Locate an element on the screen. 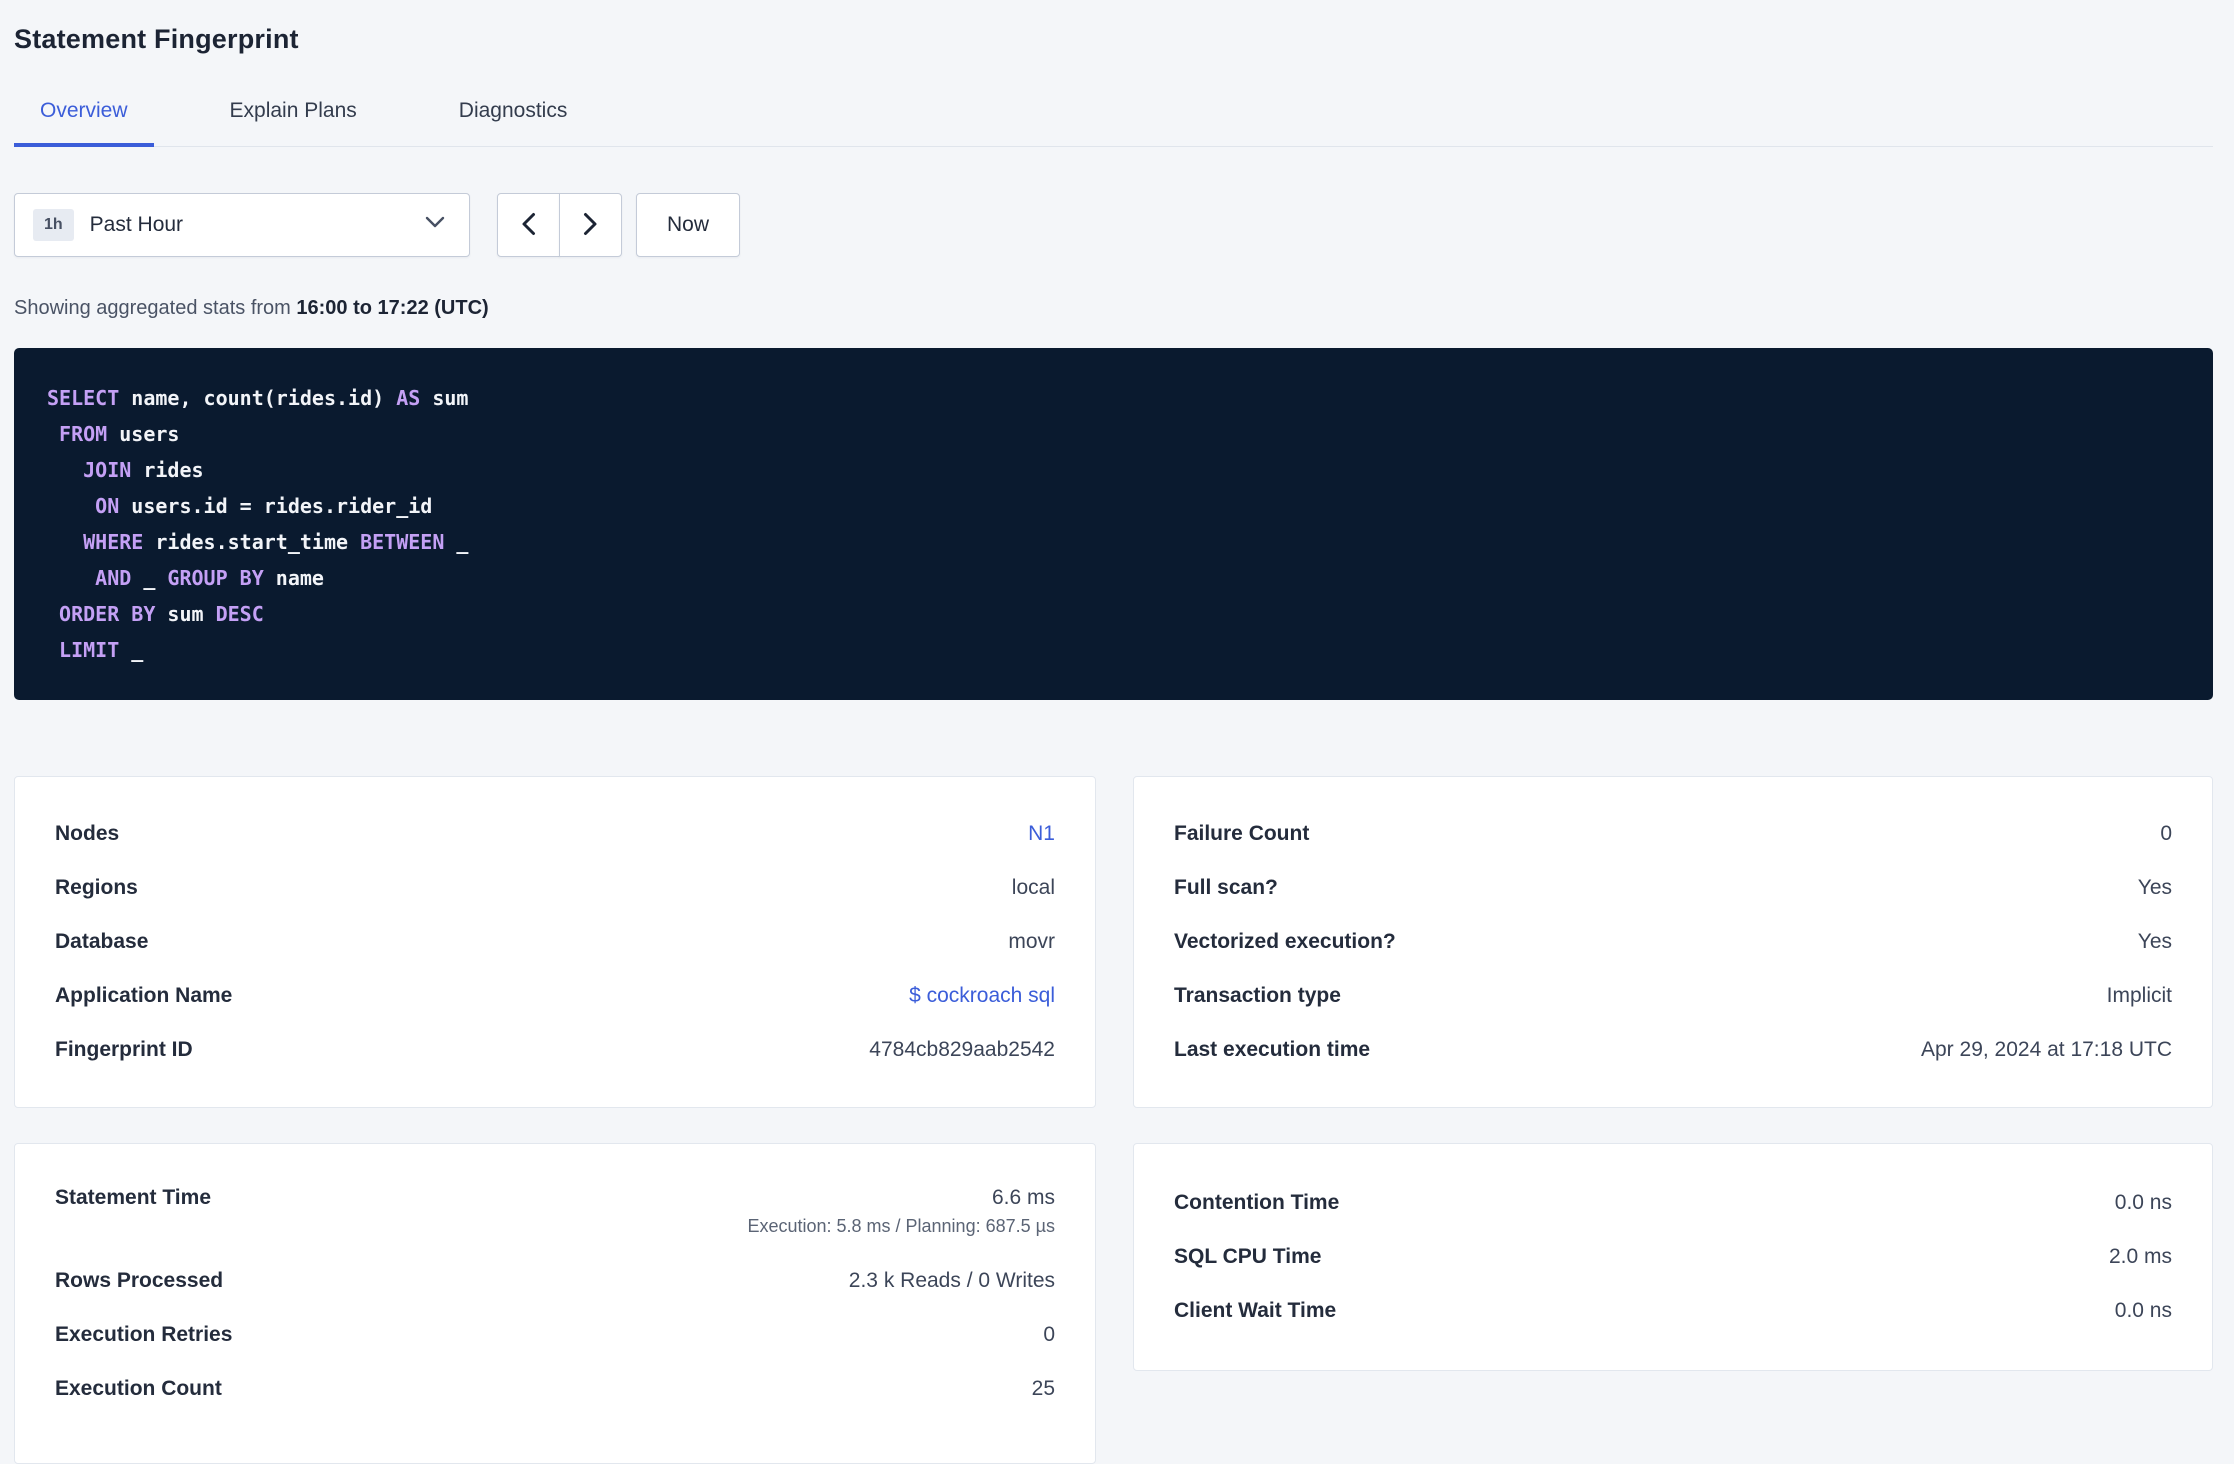  row-label: SQL CPU Time is located at coordinates (1248, 1256).